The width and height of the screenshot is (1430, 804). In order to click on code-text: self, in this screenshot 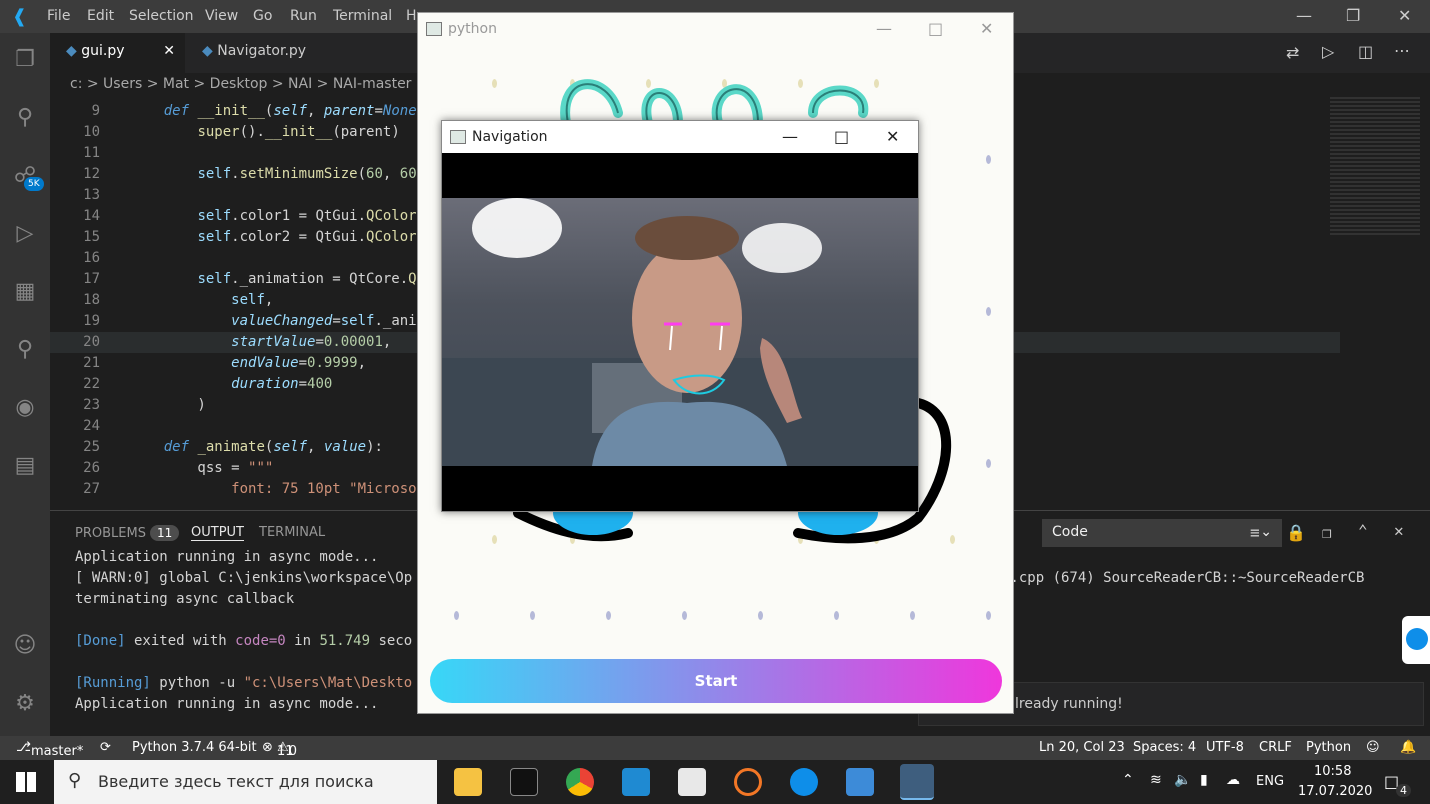, I will do `click(252, 300)`.